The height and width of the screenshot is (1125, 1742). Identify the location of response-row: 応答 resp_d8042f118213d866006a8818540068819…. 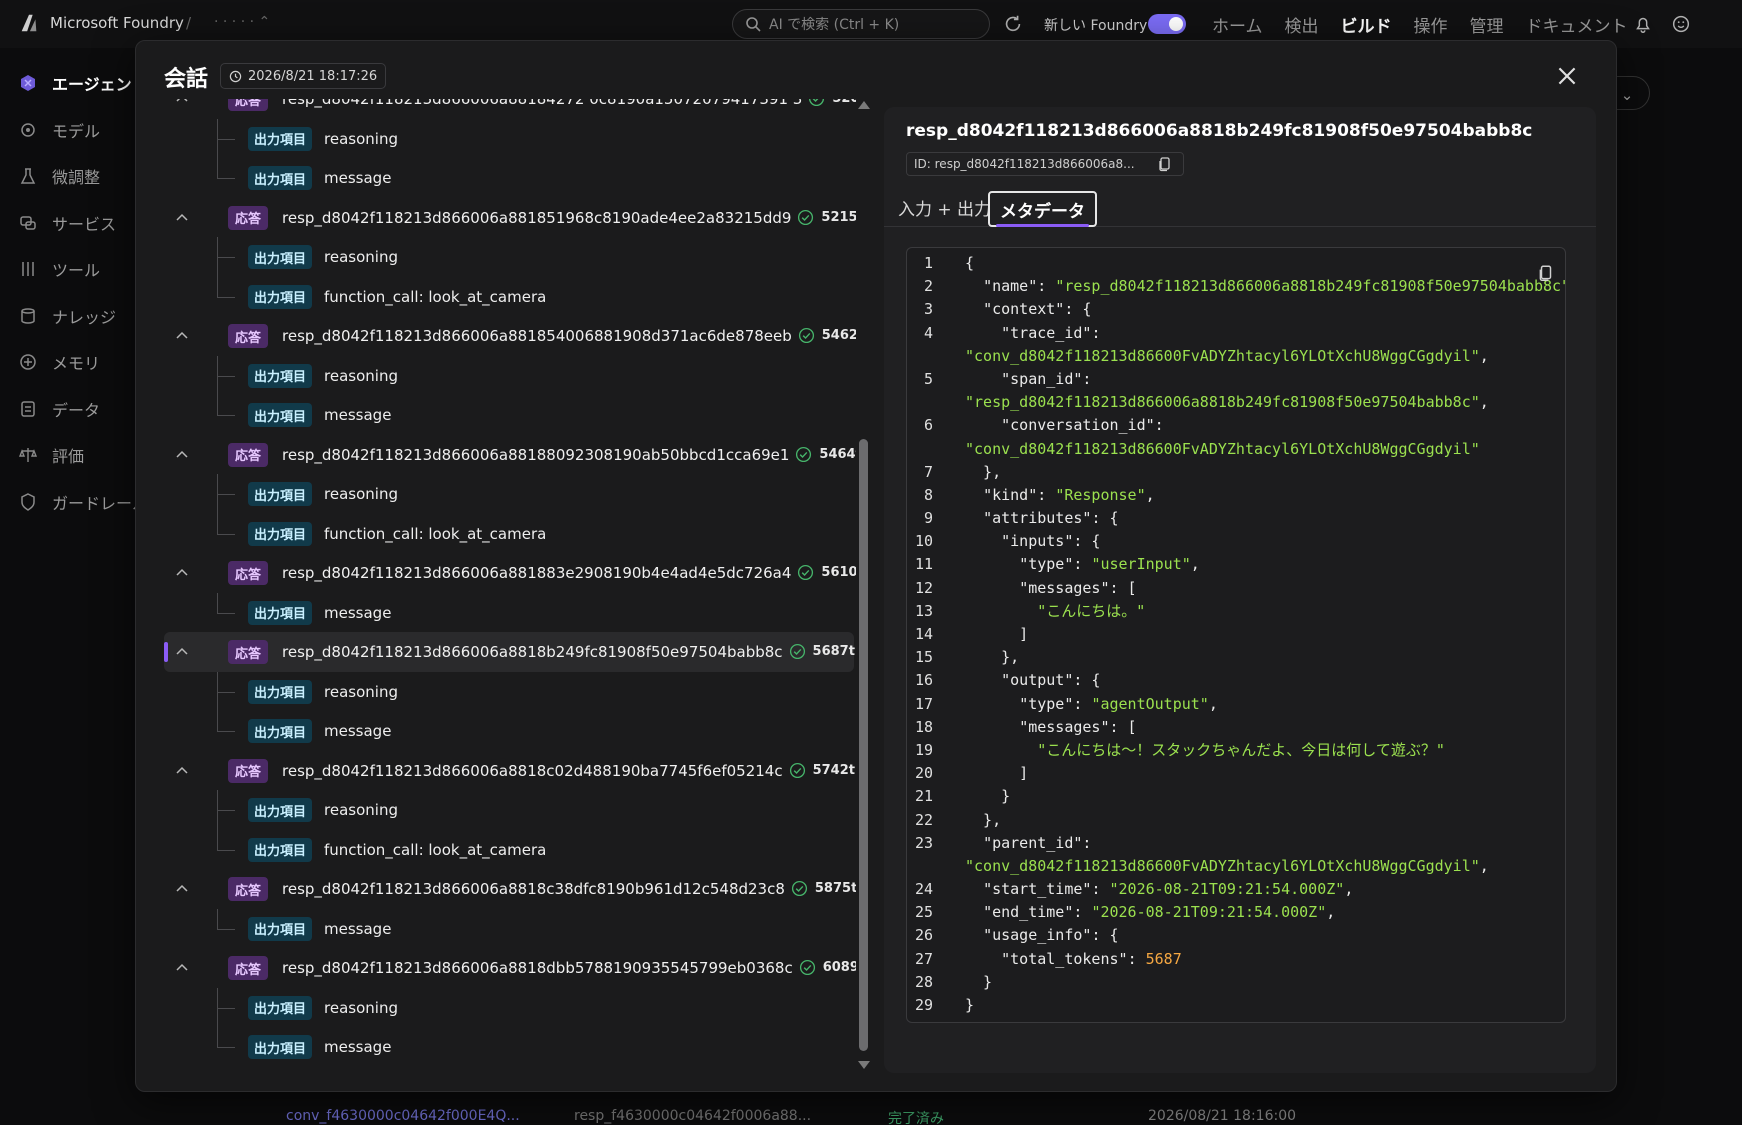
(510, 336).